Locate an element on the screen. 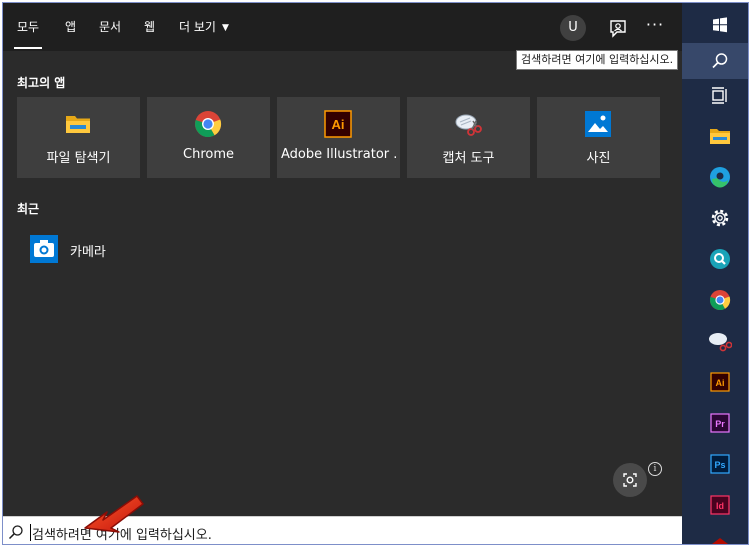 This screenshot has height=547, width=752. taskbar-chrome is located at coordinates (718, 300).